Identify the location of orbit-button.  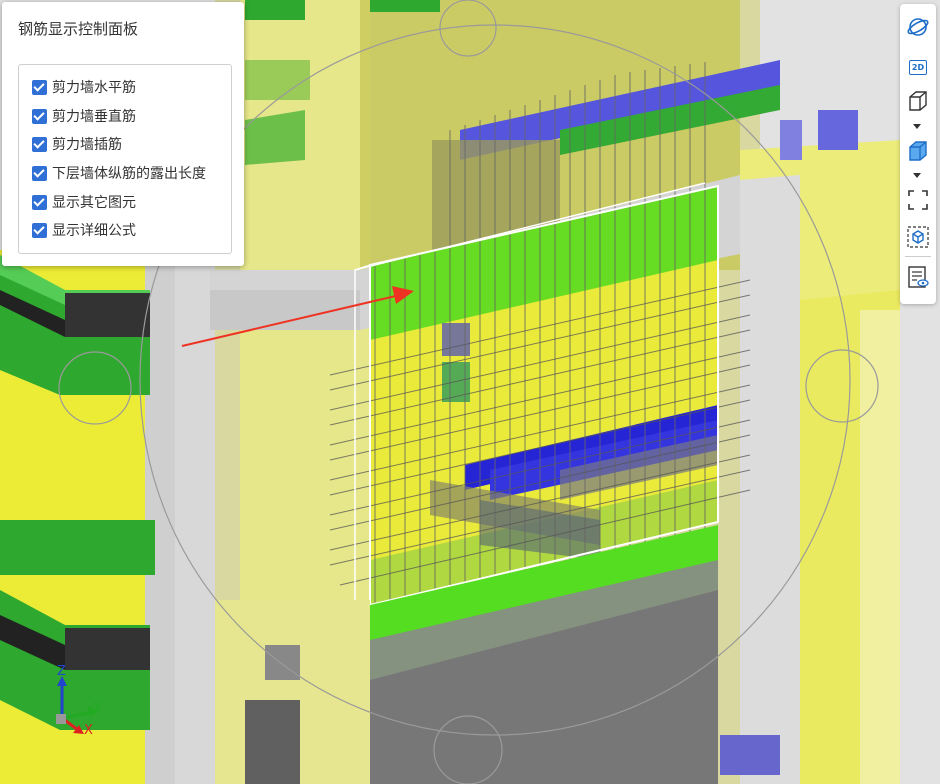
(918, 27).